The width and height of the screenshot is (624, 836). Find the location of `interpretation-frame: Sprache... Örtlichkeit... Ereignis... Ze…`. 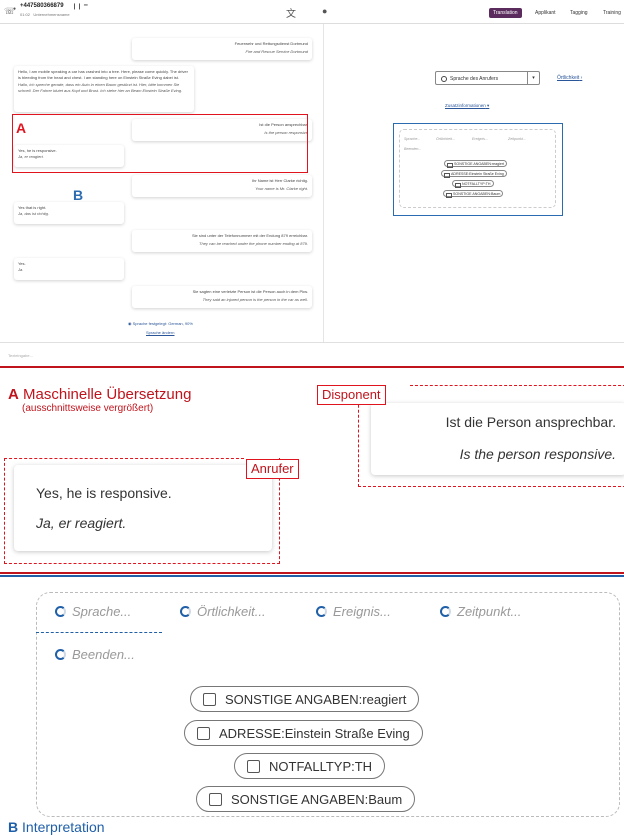

interpretation-frame: Sprache... Örtlichkeit... Ereignis... Ze… is located at coordinates (477, 168).